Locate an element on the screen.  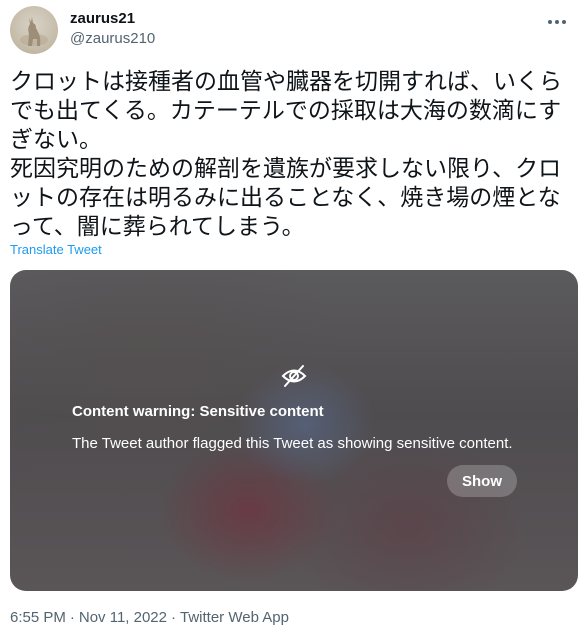
avatar is located at coordinates (34, 30).